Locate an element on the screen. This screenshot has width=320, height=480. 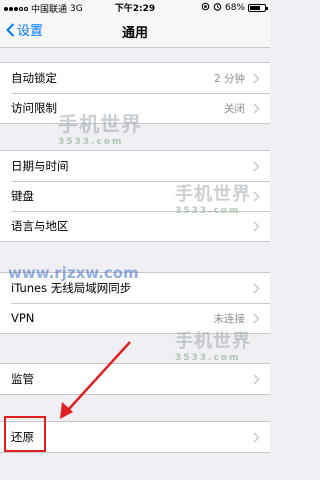
row-value: 2 分钟 is located at coordinates (229, 78).